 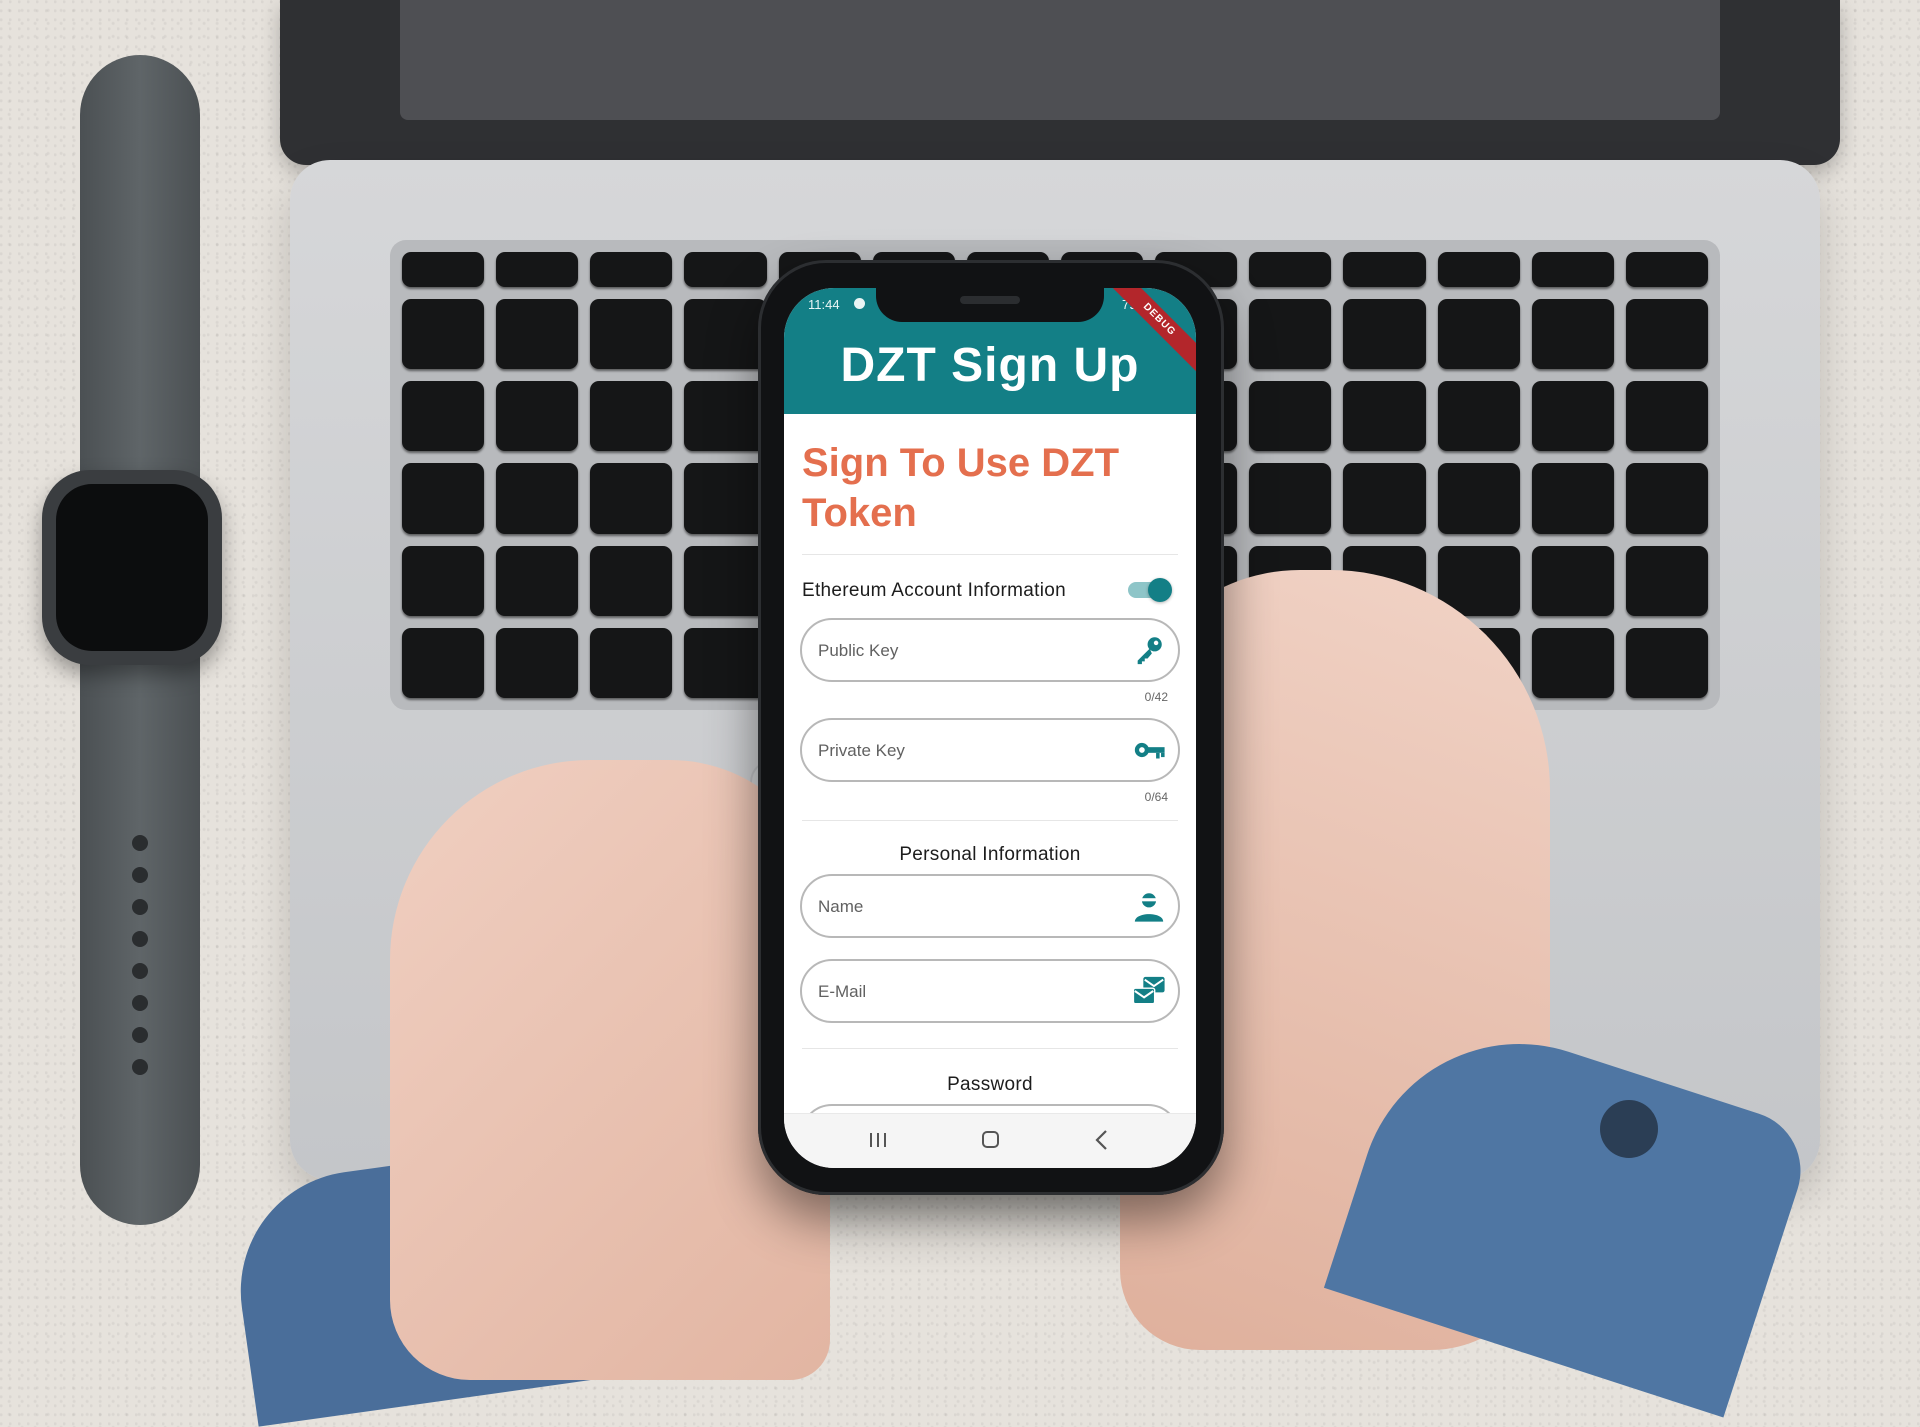 I want to click on ethereum-section-label: Ethereum Account Information, so click(x=934, y=590).